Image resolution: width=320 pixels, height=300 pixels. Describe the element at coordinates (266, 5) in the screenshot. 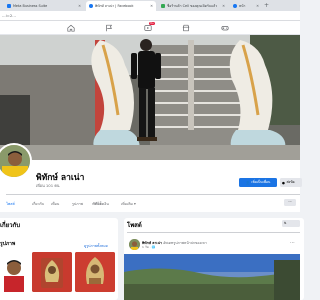

I see `new-tab-icon: +` at that location.